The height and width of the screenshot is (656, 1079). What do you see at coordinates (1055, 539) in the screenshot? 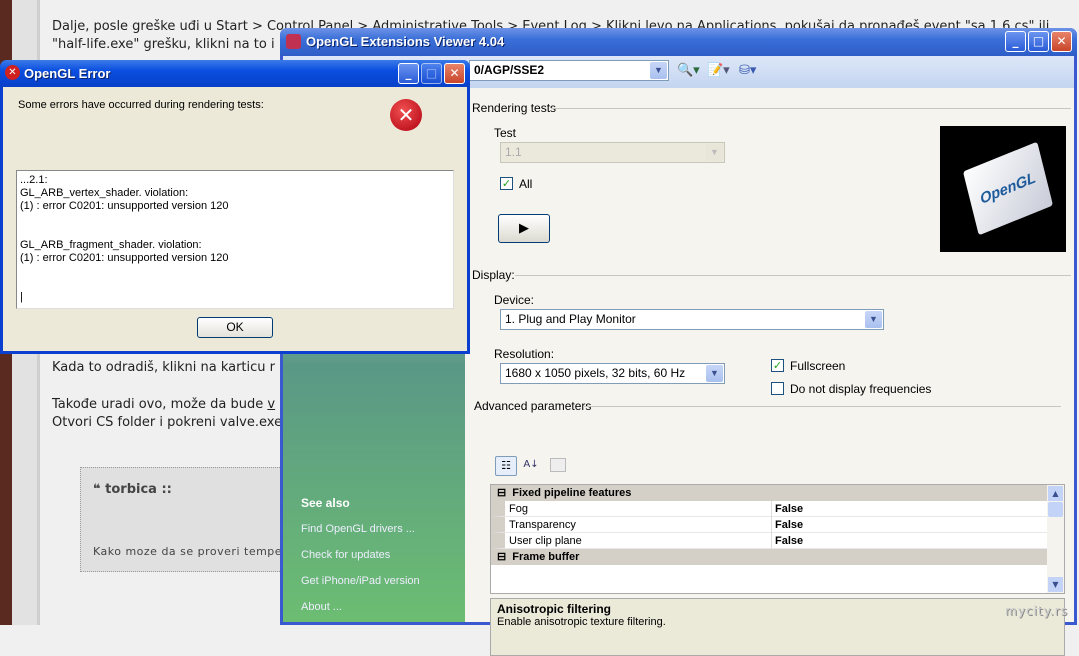
I see `property-grid-scrollbar: ▲ ▼` at bounding box center [1055, 539].